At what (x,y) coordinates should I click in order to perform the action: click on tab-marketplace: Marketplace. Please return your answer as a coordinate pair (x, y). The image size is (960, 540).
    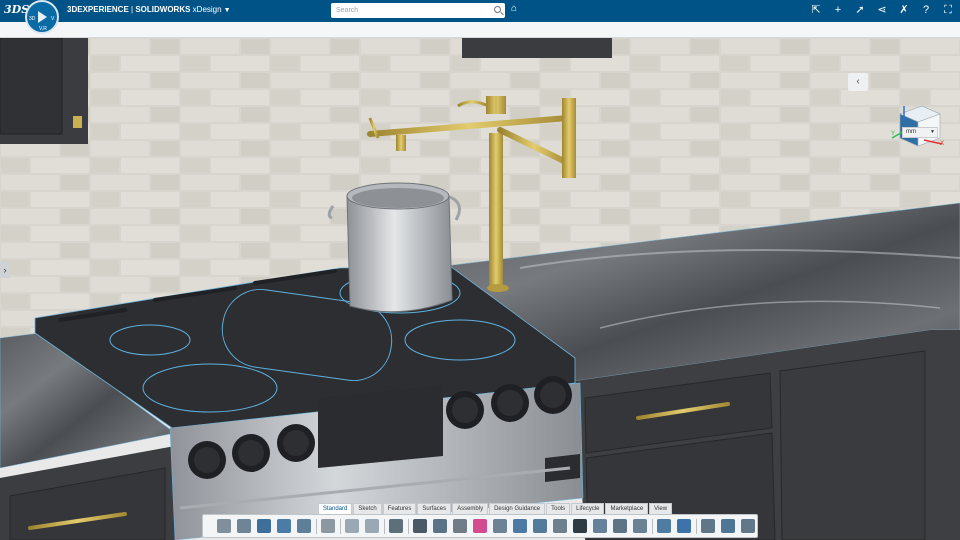
    Looking at the image, I should click on (627, 508).